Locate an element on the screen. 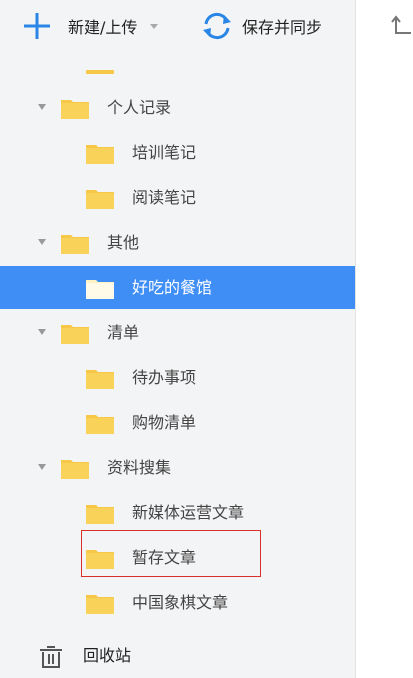  tree-group-label: 清单 is located at coordinates (123, 332).